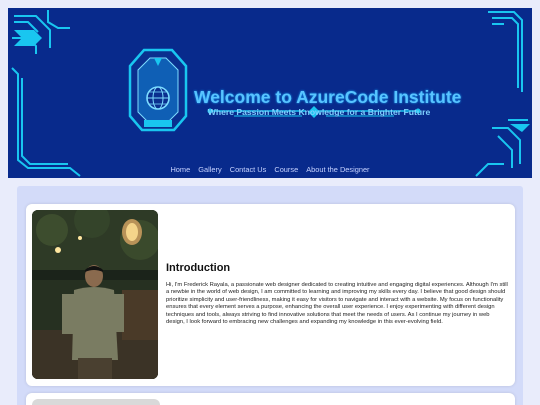 This screenshot has height=405, width=540. What do you see at coordinates (96, 402) in the screenshot?
I see `image-placeholder` at bounding box center [96, 402].